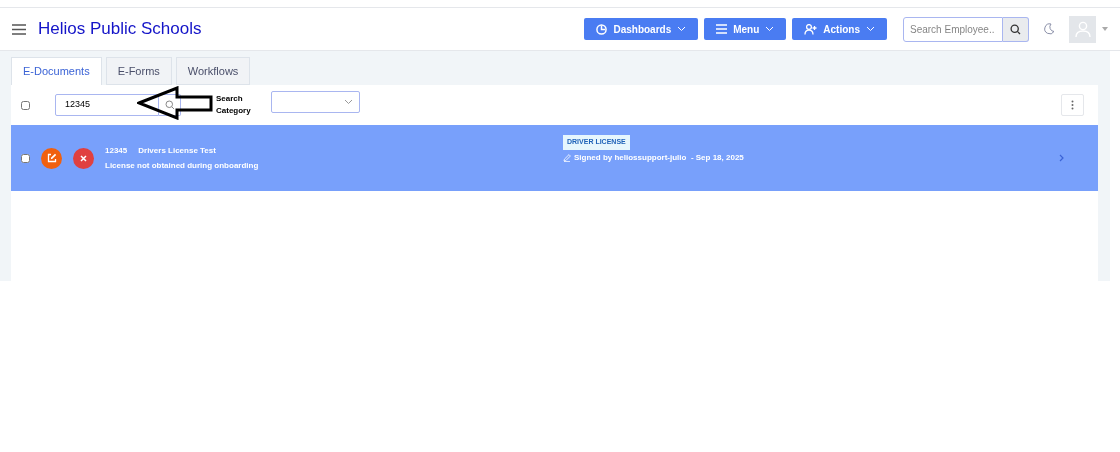 This screenshot has height=452, width=1120. I want to click on menu-button: Menu, so click(745, 29).